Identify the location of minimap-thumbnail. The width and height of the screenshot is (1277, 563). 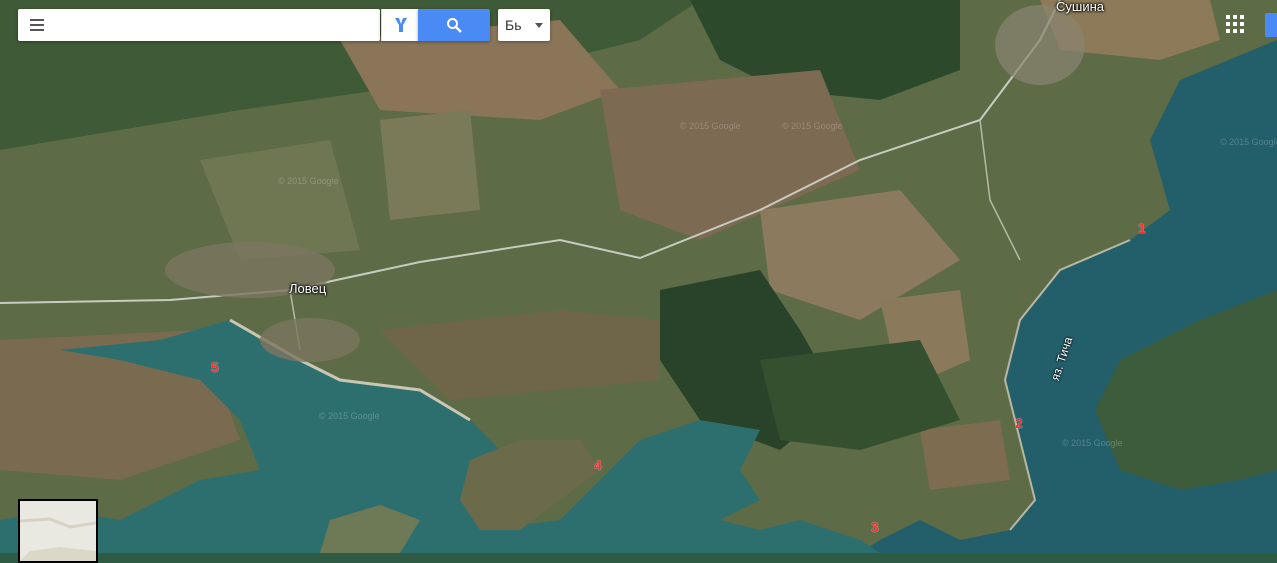
(58, 531).